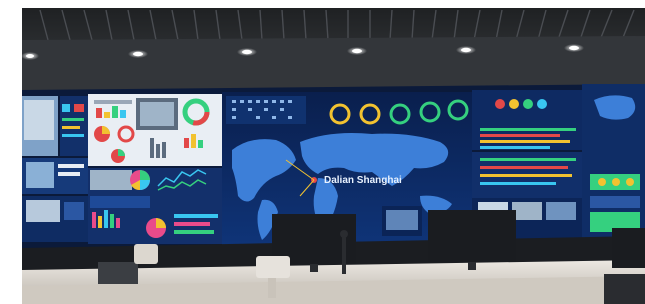 The height and width of the screenshot is (304, 645). I want to click on map-overlay-label: Dalian Shanghai, so click(363, 180).